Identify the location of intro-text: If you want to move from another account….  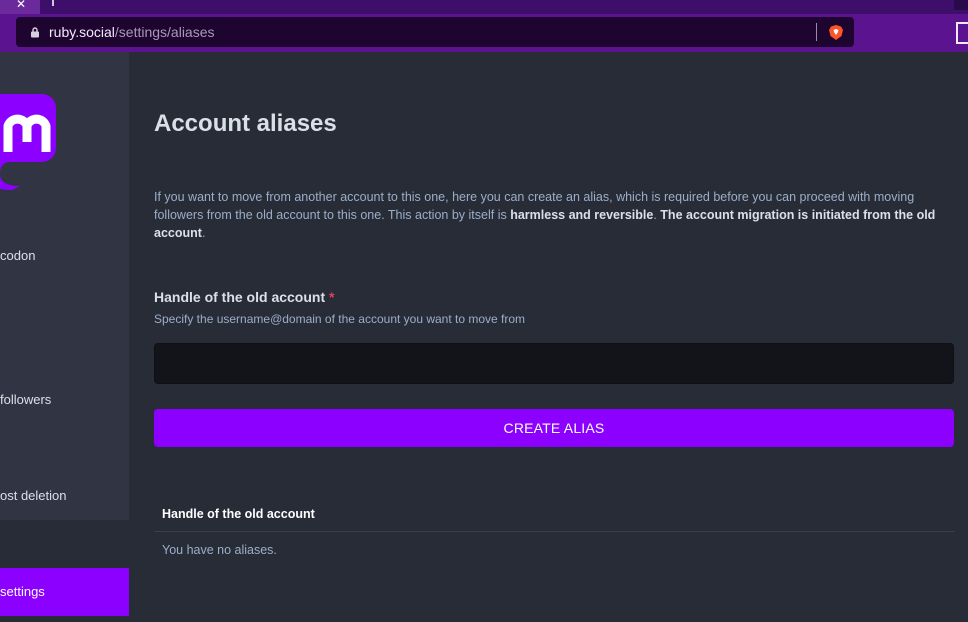
(554, 215).